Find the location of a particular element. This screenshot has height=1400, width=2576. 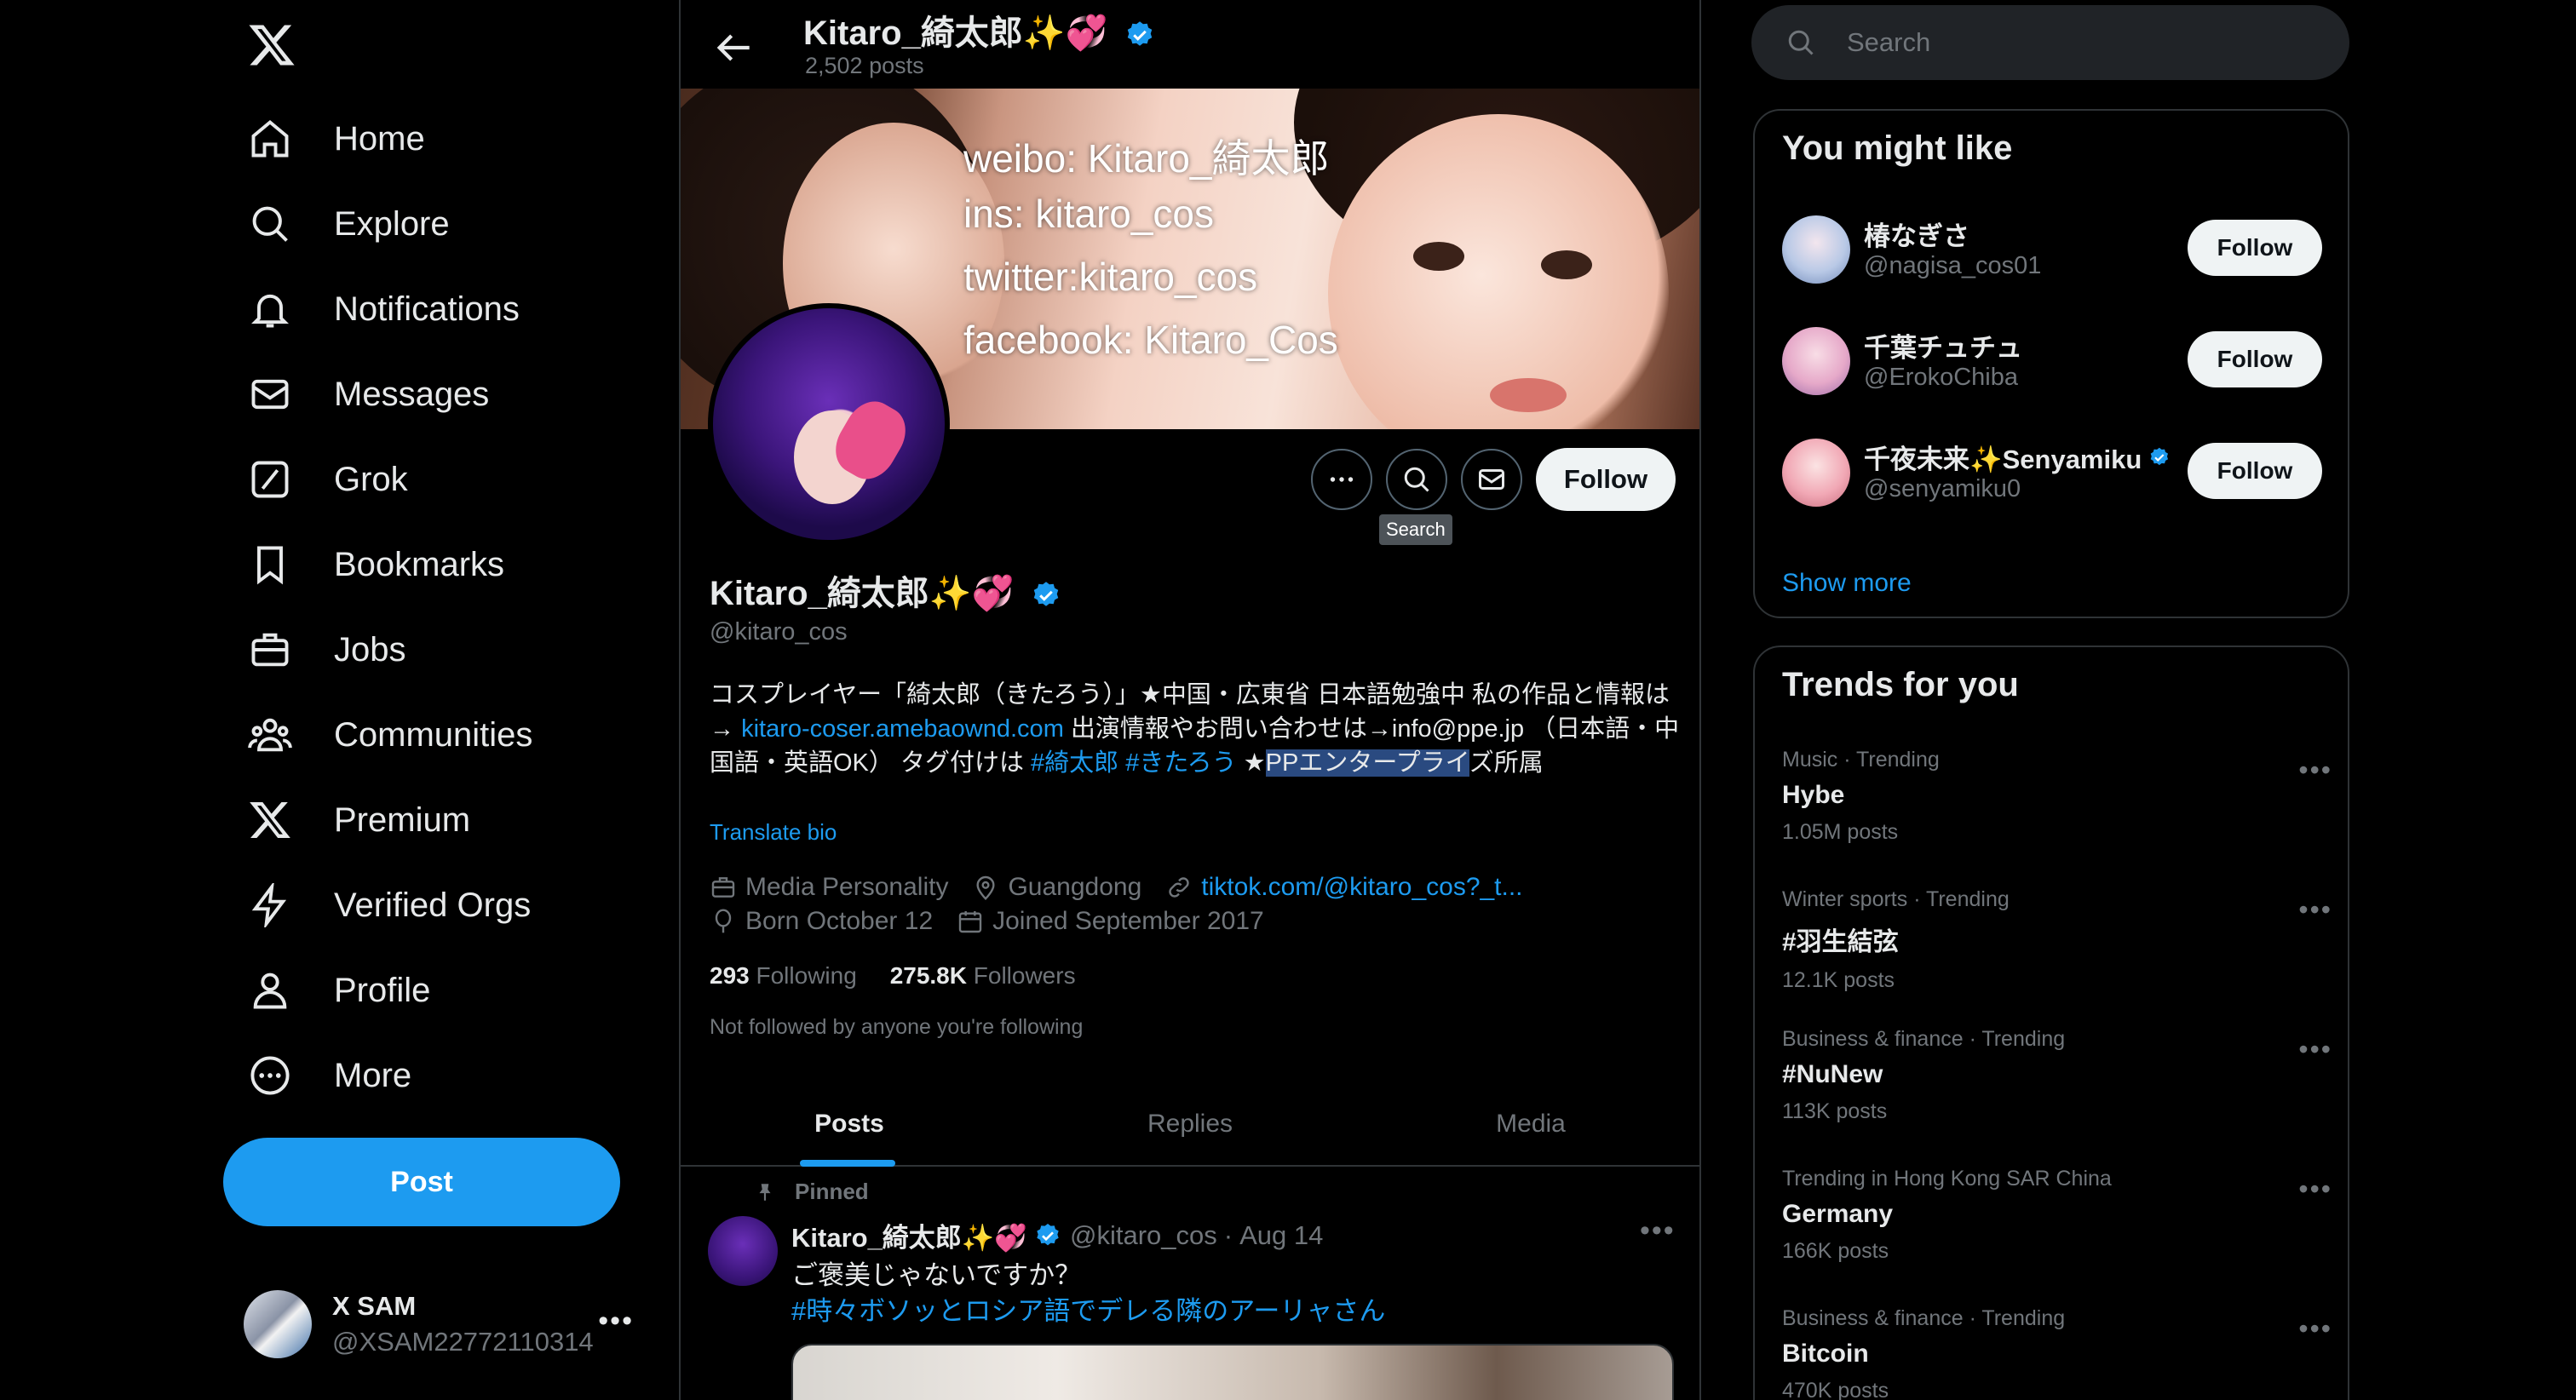

nav-item-more: More is located at coordinates (329, 1075).